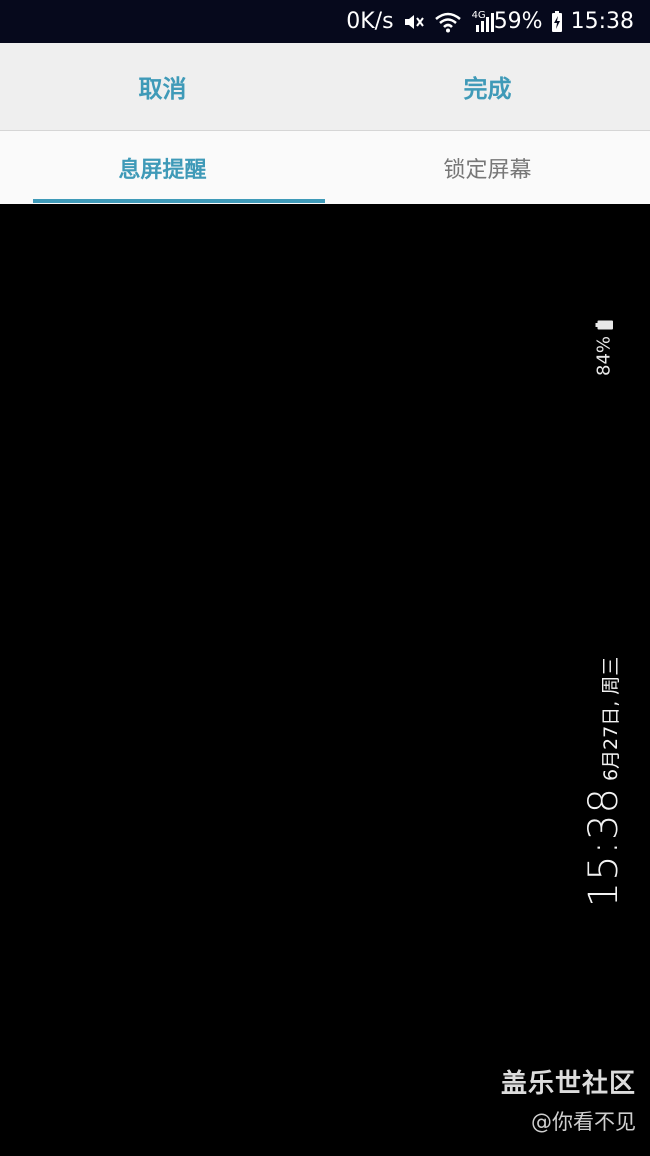 This screenshot has width=650, height=1156. Describe the element at coordinates (482, 21) in the screenshot. I see `signal-4g-icon: 4G` at that location.